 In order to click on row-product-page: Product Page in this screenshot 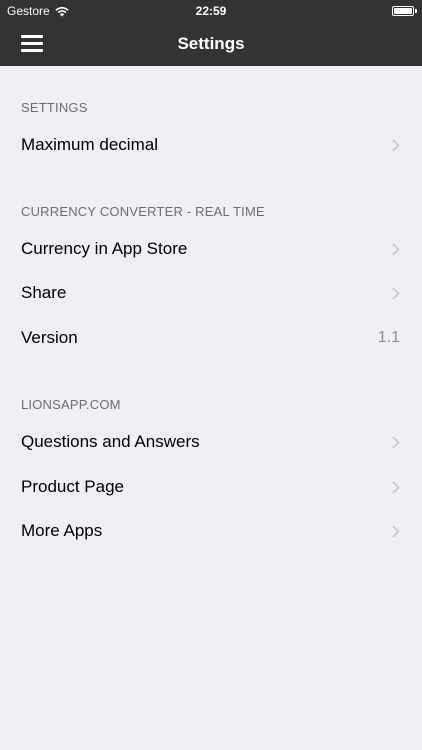, I will do `click(211, 487)`.